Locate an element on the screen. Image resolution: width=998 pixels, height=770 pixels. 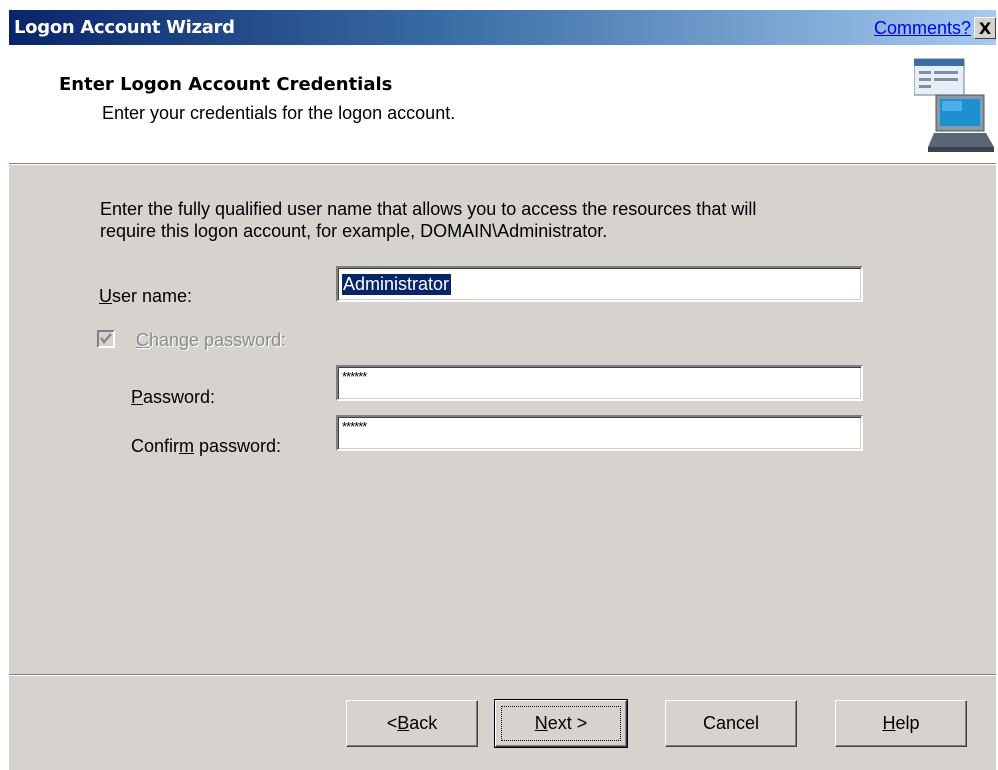
title-bar: Logon Account Wizard Comments? X is located at coordinates (502, 27).